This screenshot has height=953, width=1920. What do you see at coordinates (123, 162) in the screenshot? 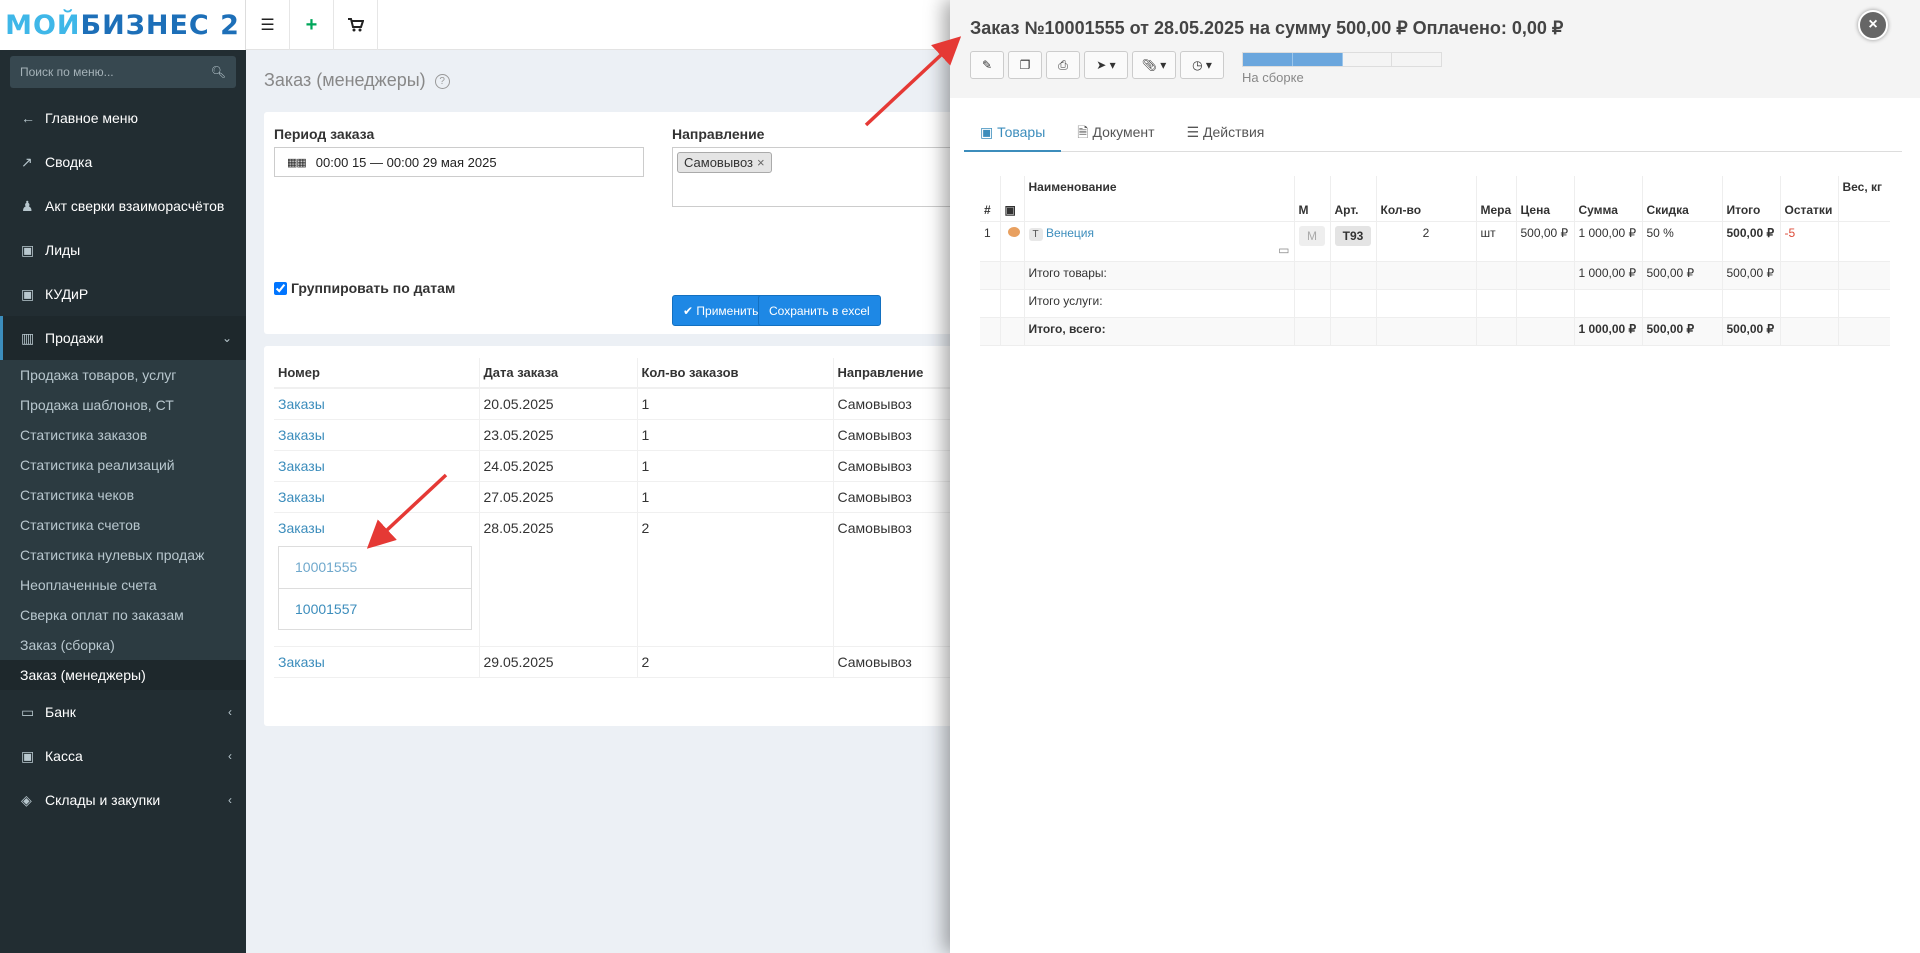
I see `sidebar-item-summary: ↗ Сводка` at bounding box center [123, 162].